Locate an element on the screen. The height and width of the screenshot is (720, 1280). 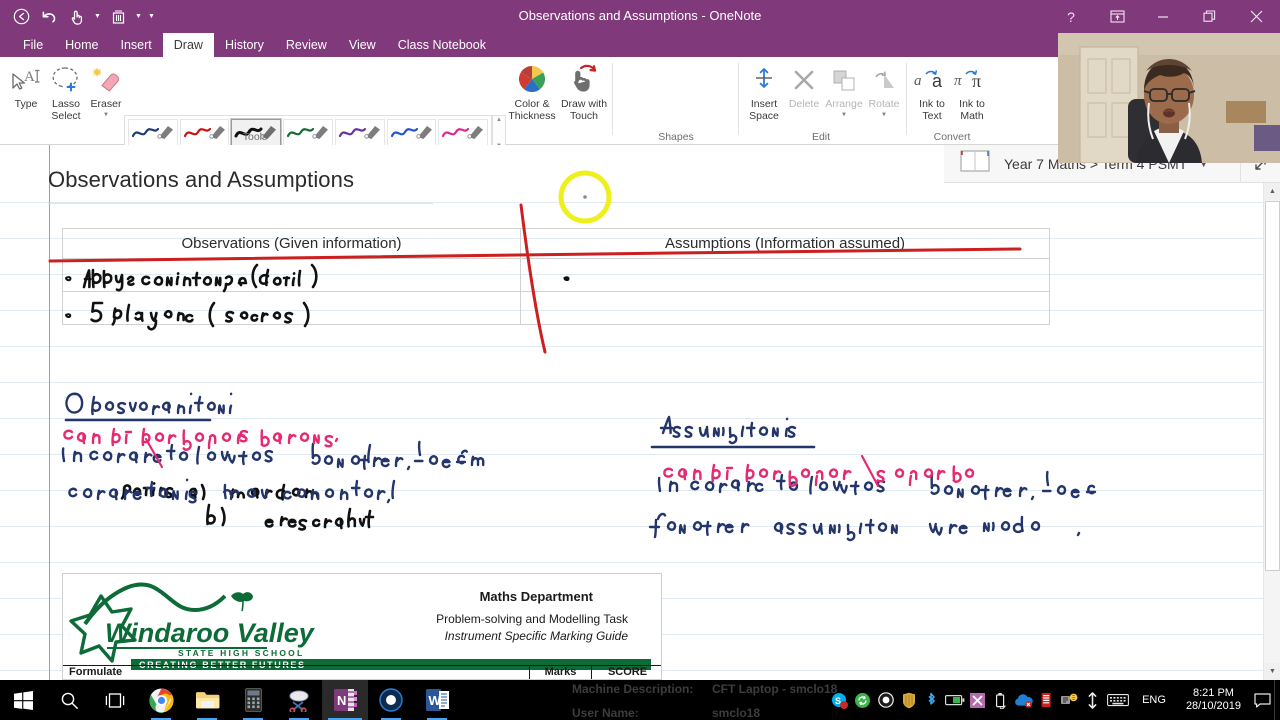
file-explorer-button is located at coordinates (207, 700).